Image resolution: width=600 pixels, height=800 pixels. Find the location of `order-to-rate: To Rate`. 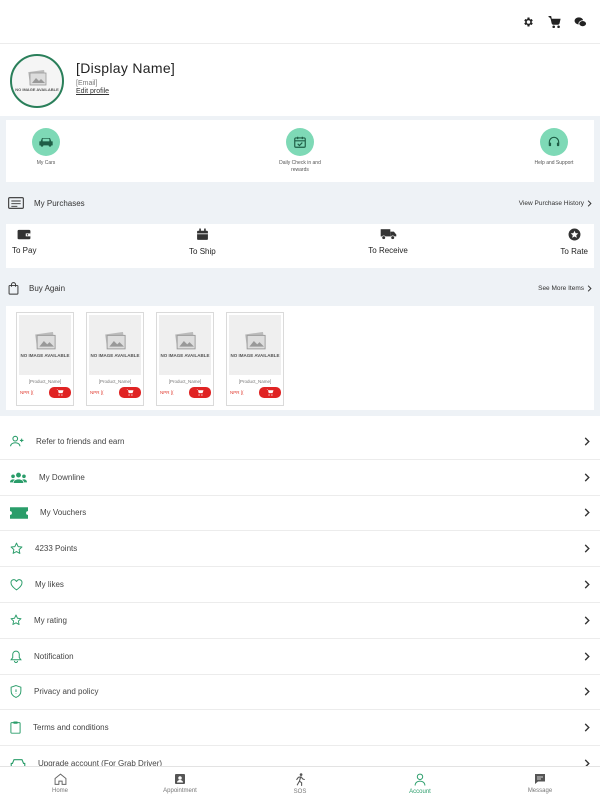

order-to-rate: To Rate is located at coordinates (574, 248).